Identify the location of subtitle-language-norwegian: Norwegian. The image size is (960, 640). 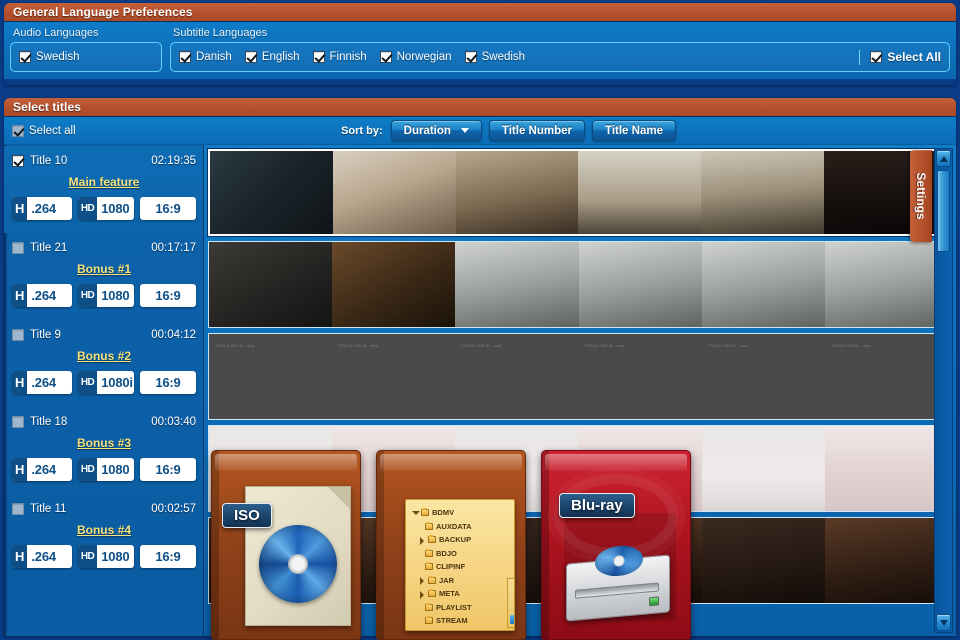
(415, 57).